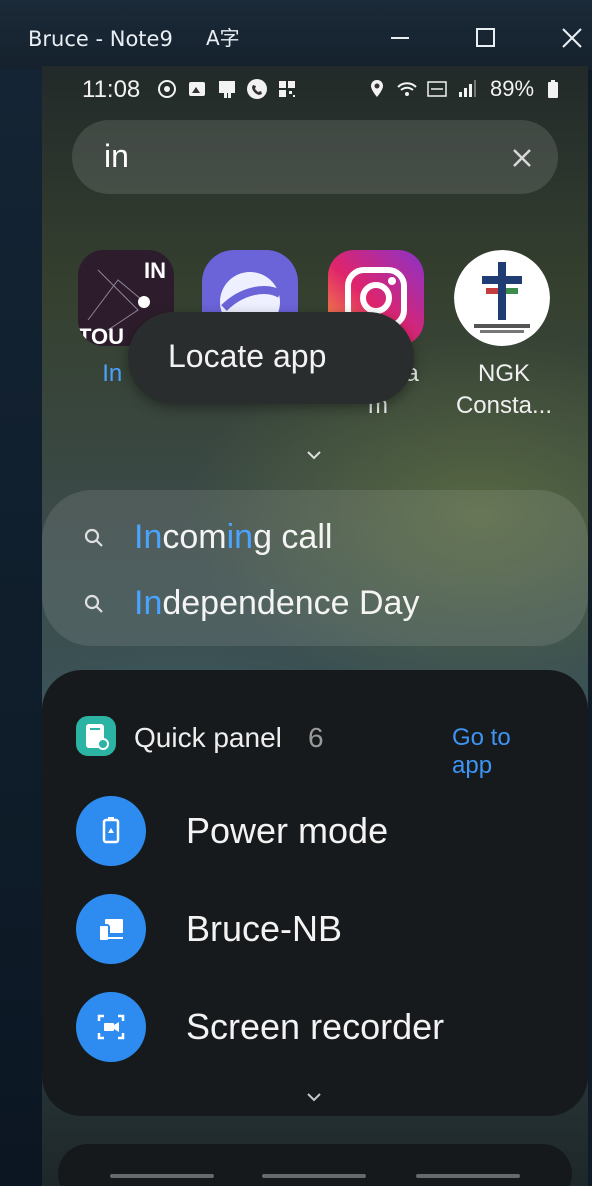  I want to click on location-icon, so click(377, 88).